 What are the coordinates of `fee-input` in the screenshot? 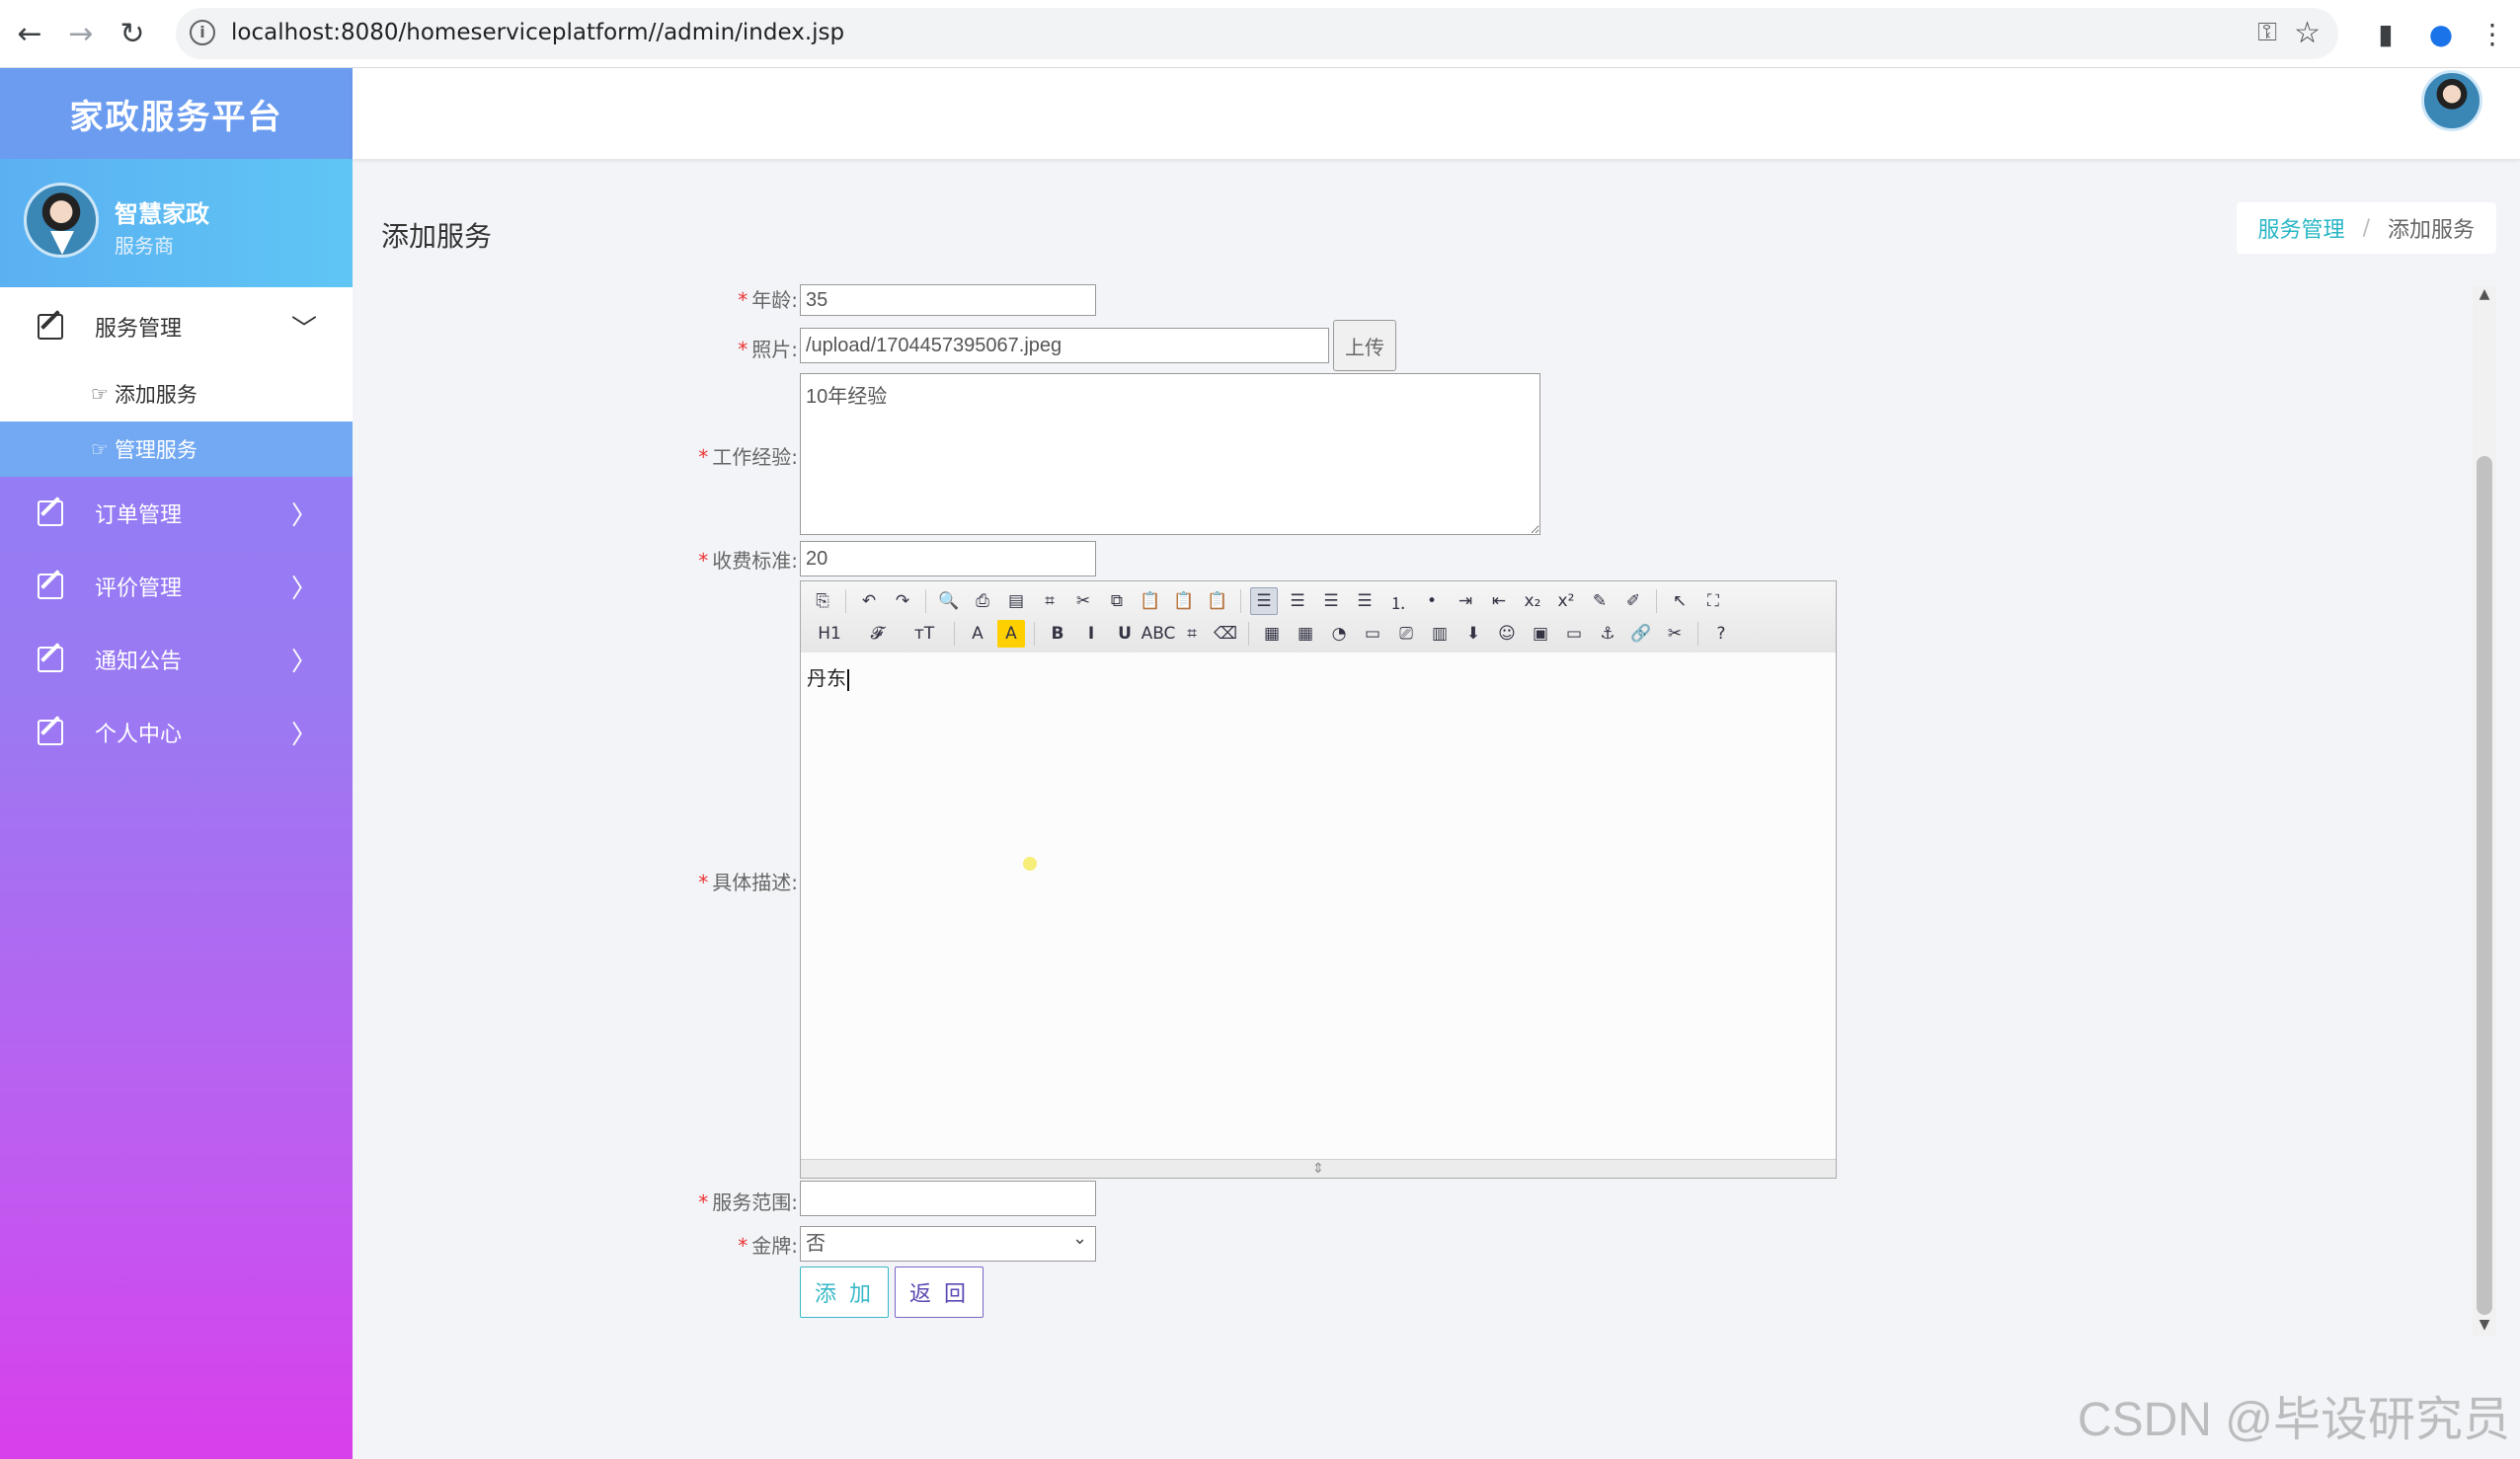 It's located at (948, 558).